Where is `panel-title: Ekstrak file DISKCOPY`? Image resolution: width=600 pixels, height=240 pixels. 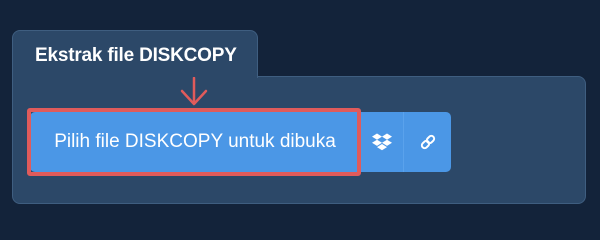
panel-title: Ekstrak file DISKCOPY is located at coordinates (136, 55).